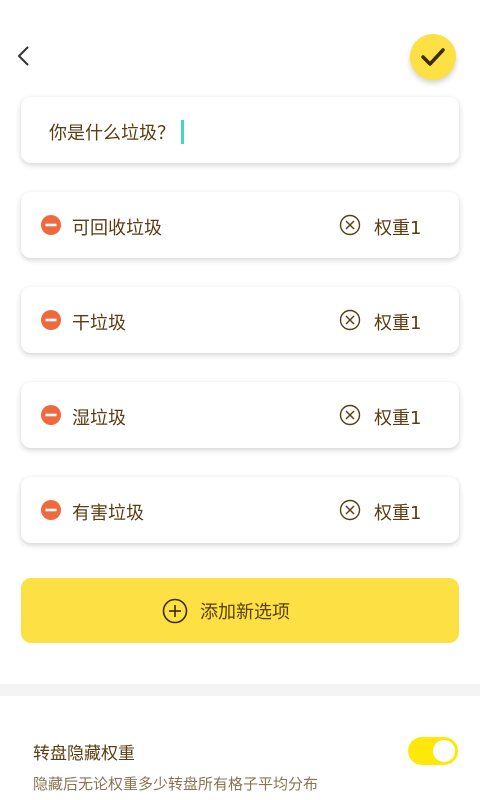 This screenshot has height=800, width=480. I want to click on text-caret, so click(182, 132).